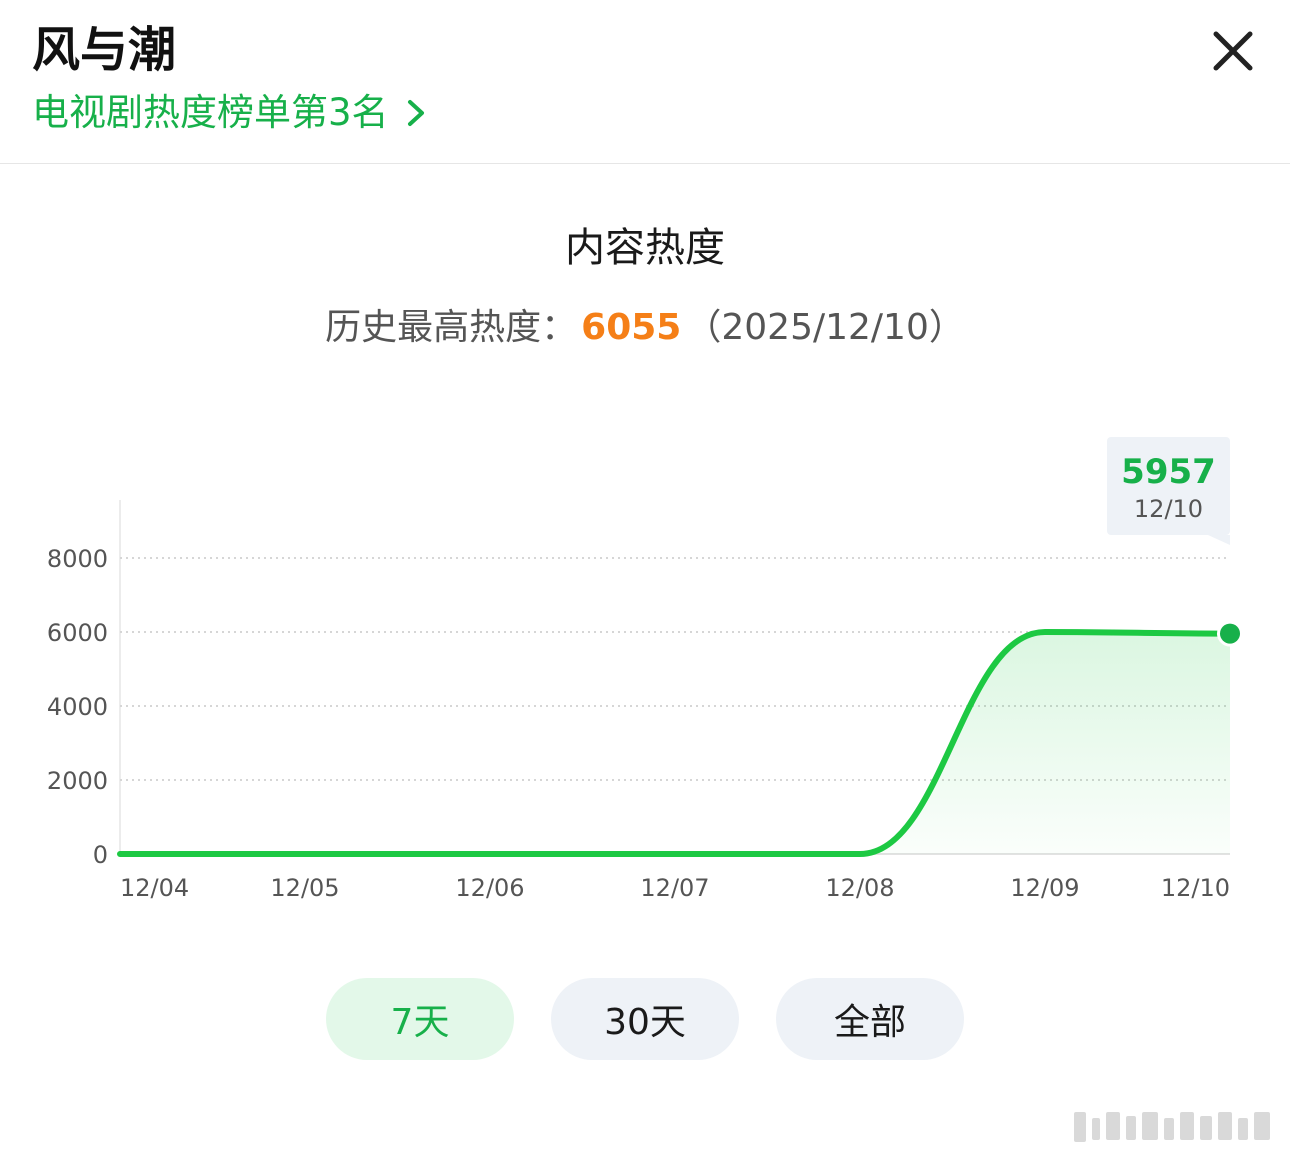 The width and height of the screenshot is (1290, 1157). Describe the element at coordinates (77, 559) in the screenshot. I see `y-tick-label: 8000` at that location.